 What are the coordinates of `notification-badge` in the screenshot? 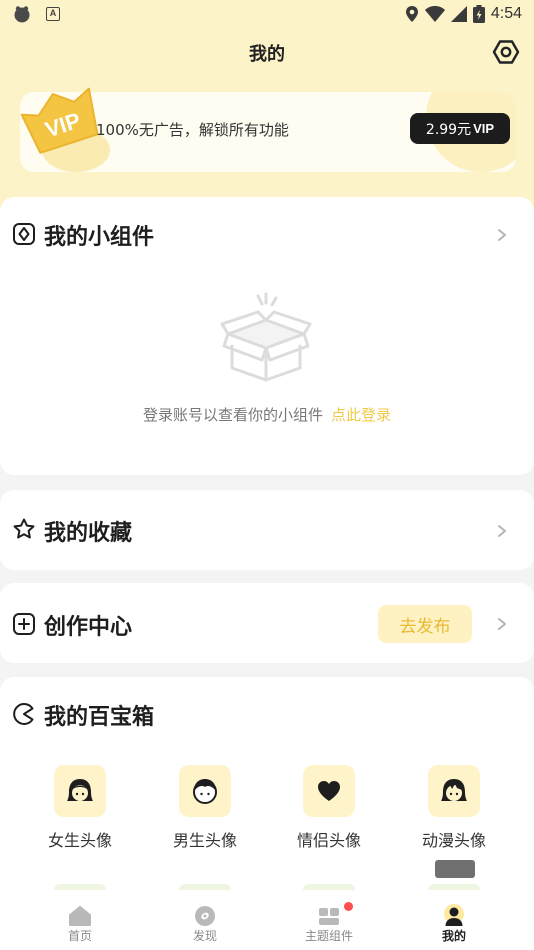 It's located at (348, 906).